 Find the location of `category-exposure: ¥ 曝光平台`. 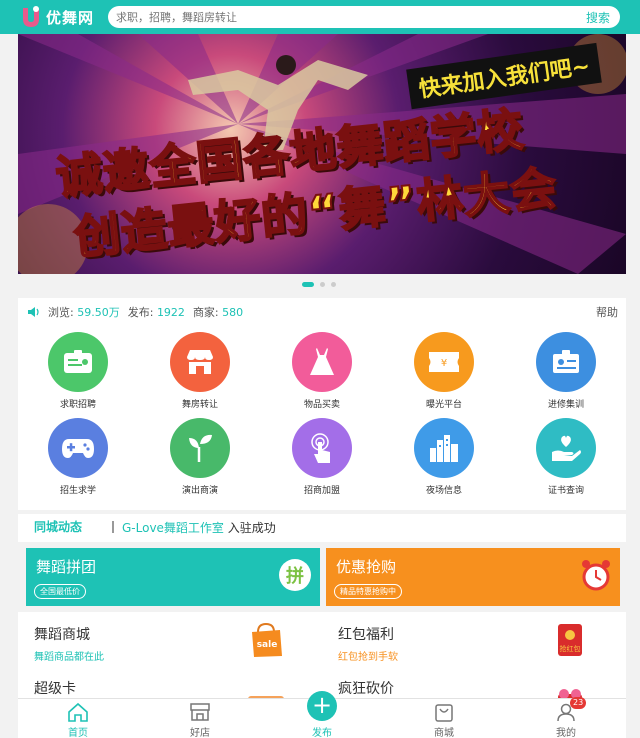

category-exposure: ¥ 曝光平台 is located at coordinates (444, 371).